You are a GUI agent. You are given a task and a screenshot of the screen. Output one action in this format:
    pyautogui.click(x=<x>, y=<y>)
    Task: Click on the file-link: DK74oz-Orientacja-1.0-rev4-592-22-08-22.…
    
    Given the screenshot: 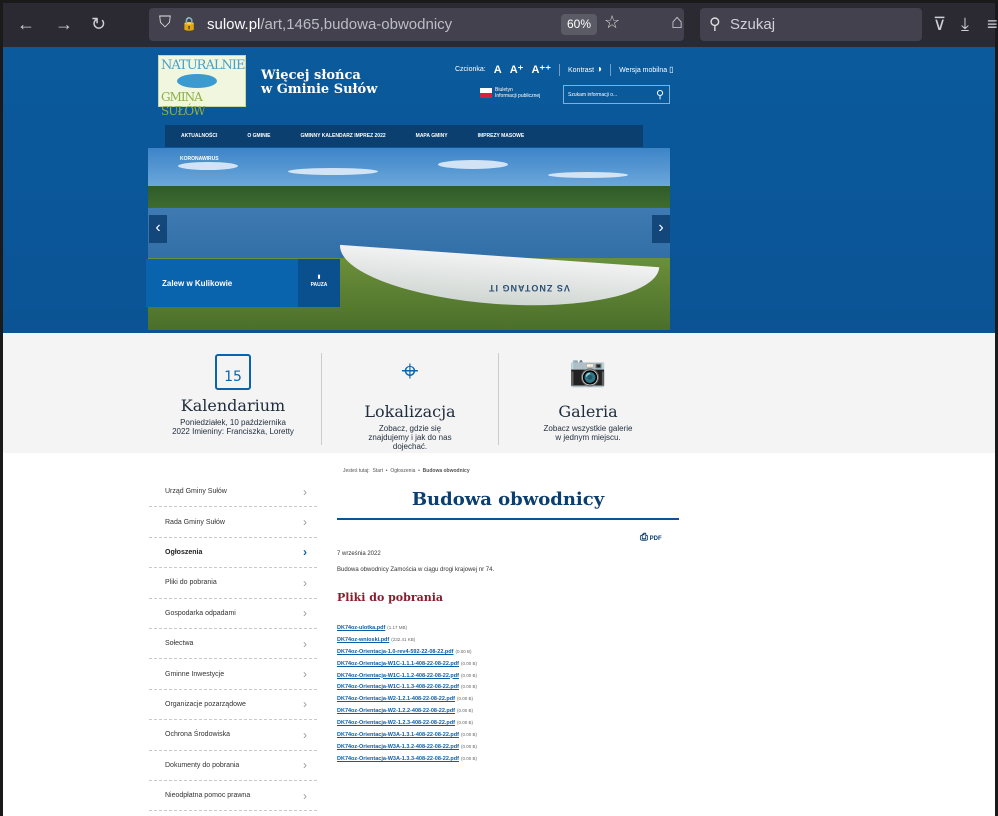 What is the action you would take?
    pyautogui.click(x=395, y=652)
    